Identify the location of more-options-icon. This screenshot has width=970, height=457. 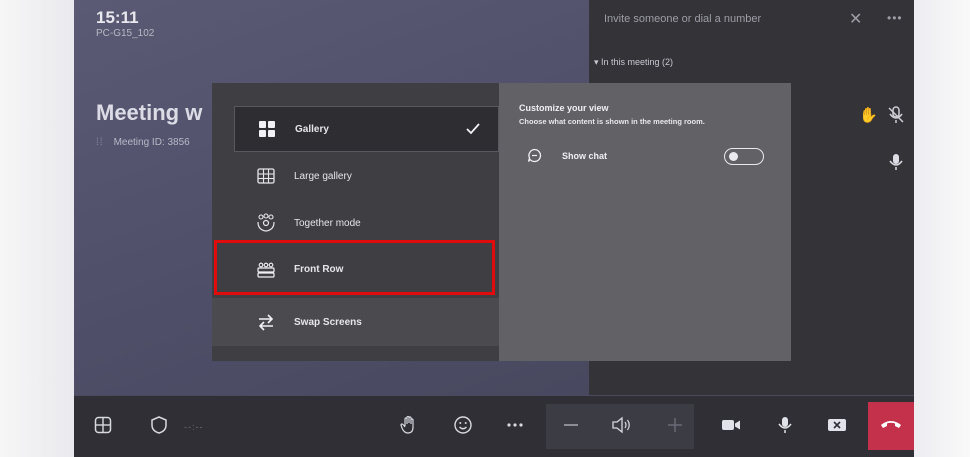
(515, 425).